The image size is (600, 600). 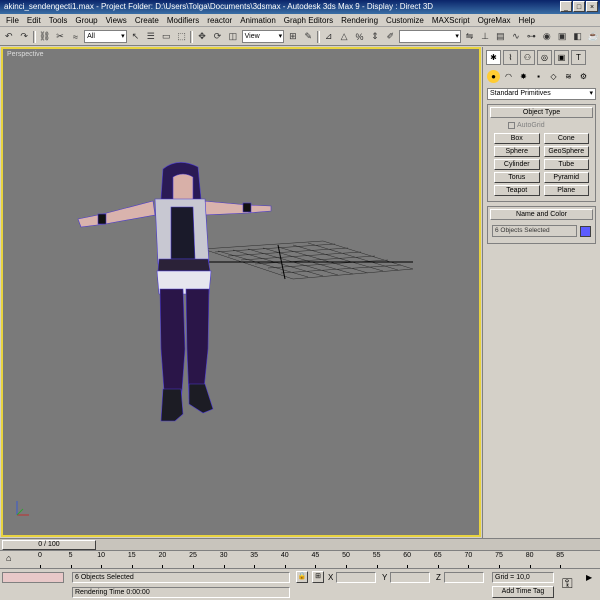 What do you see at coordinates (105, 36) in the screenshot?
I see `selection-filter-dropdown: All` at bounding box center [105, 36].